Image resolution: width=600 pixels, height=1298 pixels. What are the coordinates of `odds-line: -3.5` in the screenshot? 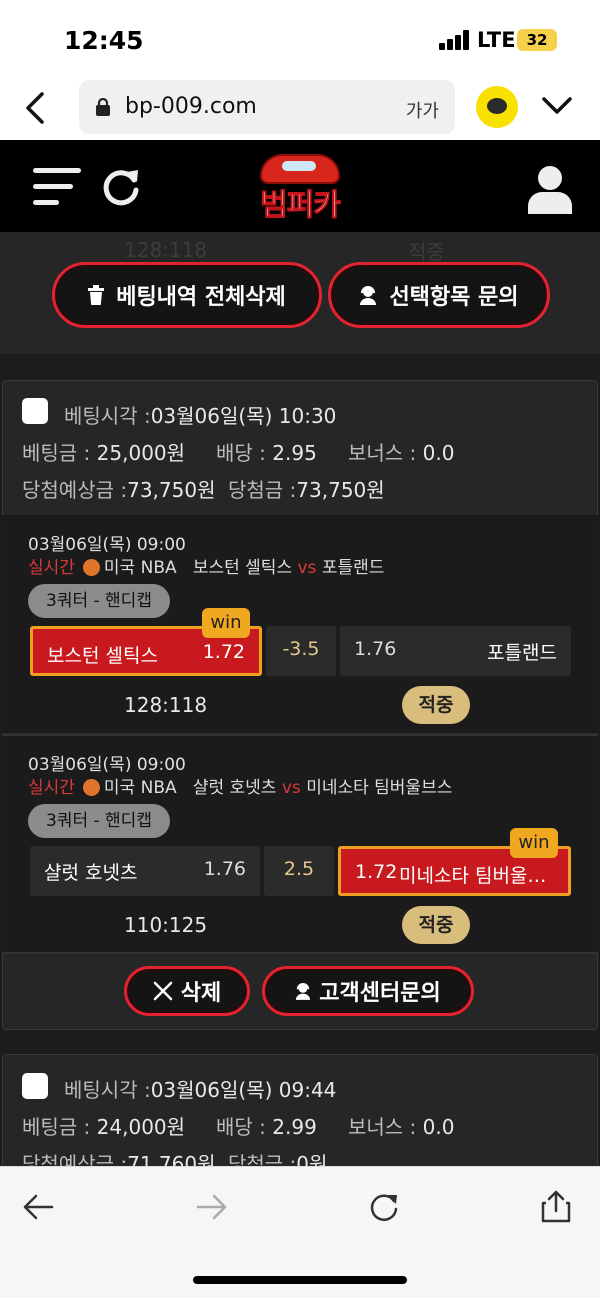 It's located at (301, 651).